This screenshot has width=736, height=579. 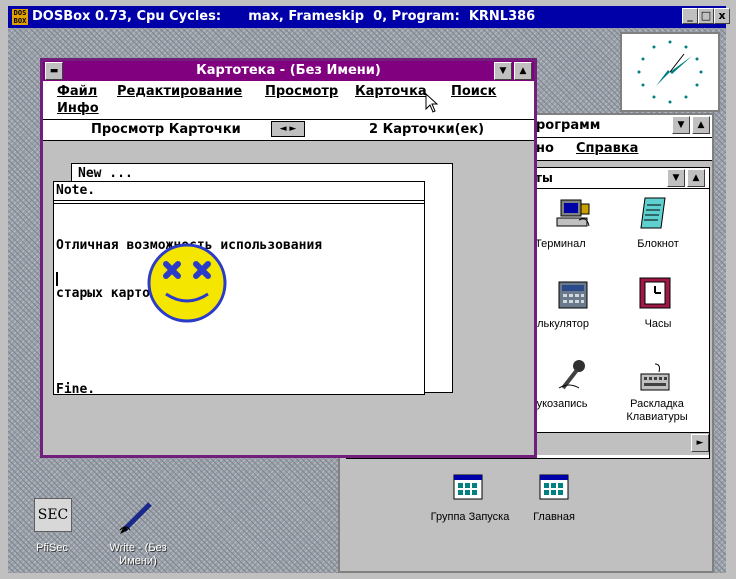 What do you see at coordinates (554, 490) in the screenshot?
I see `main-group-icon` at bounding box center [554, 490].